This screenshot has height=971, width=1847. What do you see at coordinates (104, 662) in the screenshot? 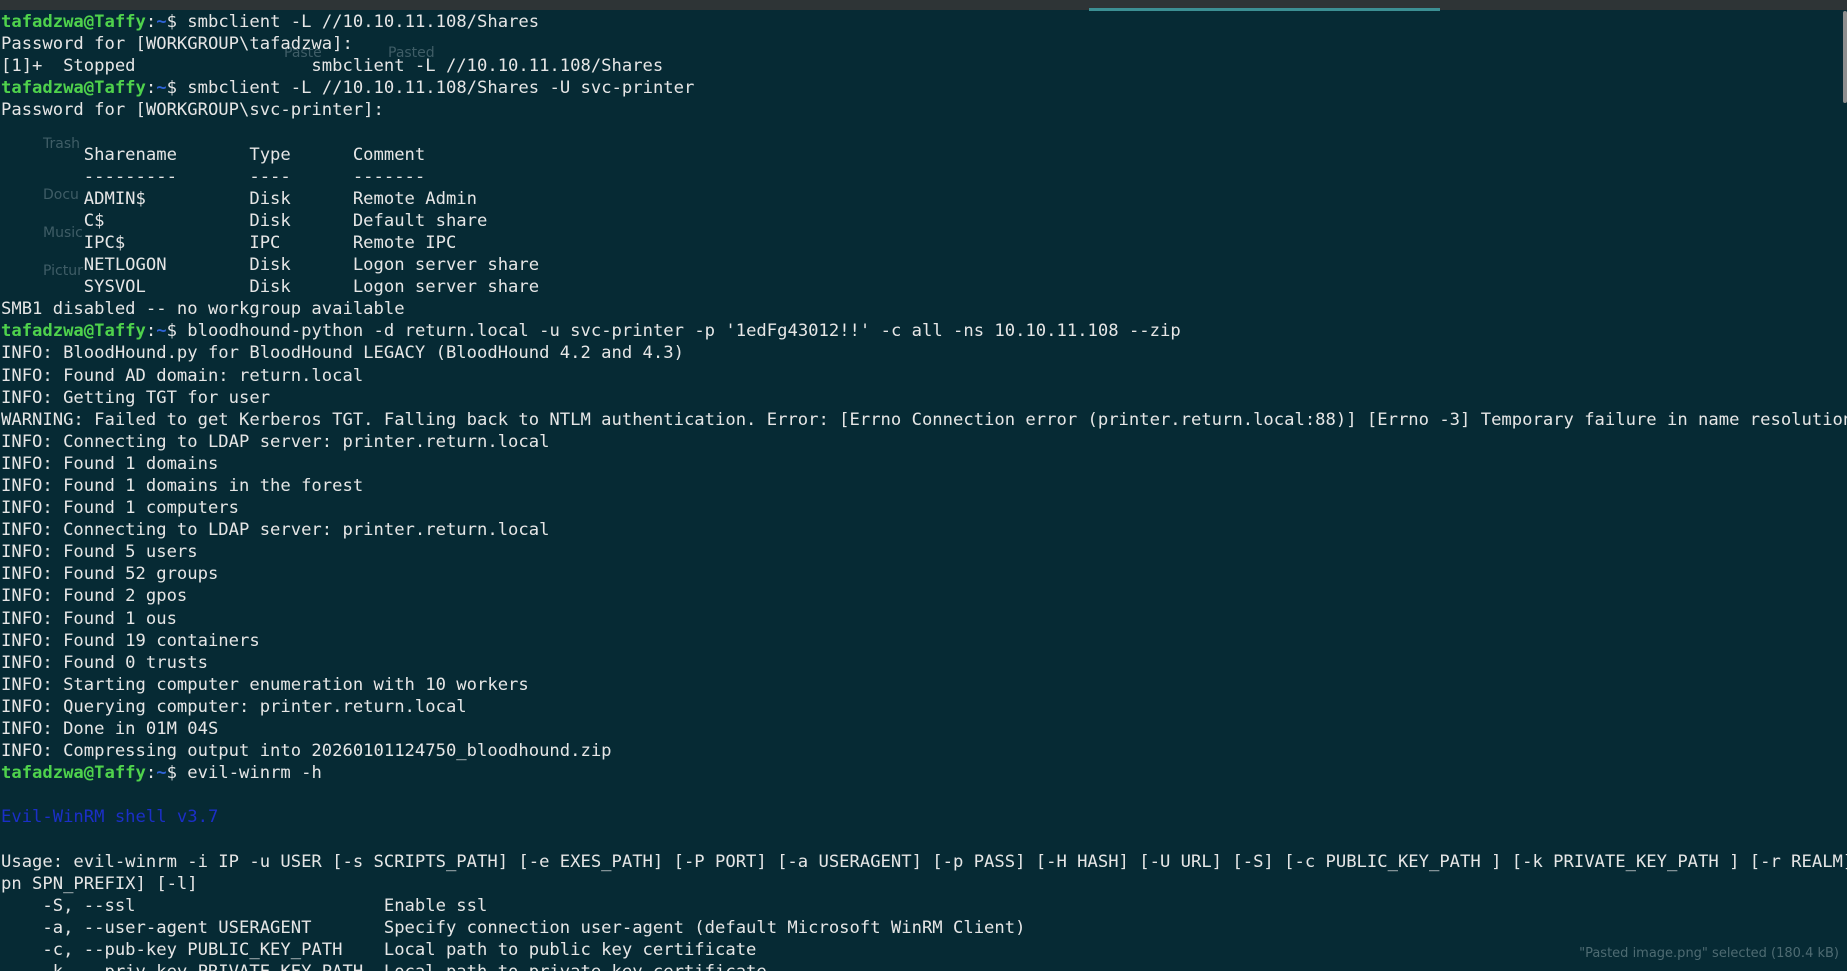
I see `output-line: INFO: Found 0 trusts` at bounding box center [104, 662].